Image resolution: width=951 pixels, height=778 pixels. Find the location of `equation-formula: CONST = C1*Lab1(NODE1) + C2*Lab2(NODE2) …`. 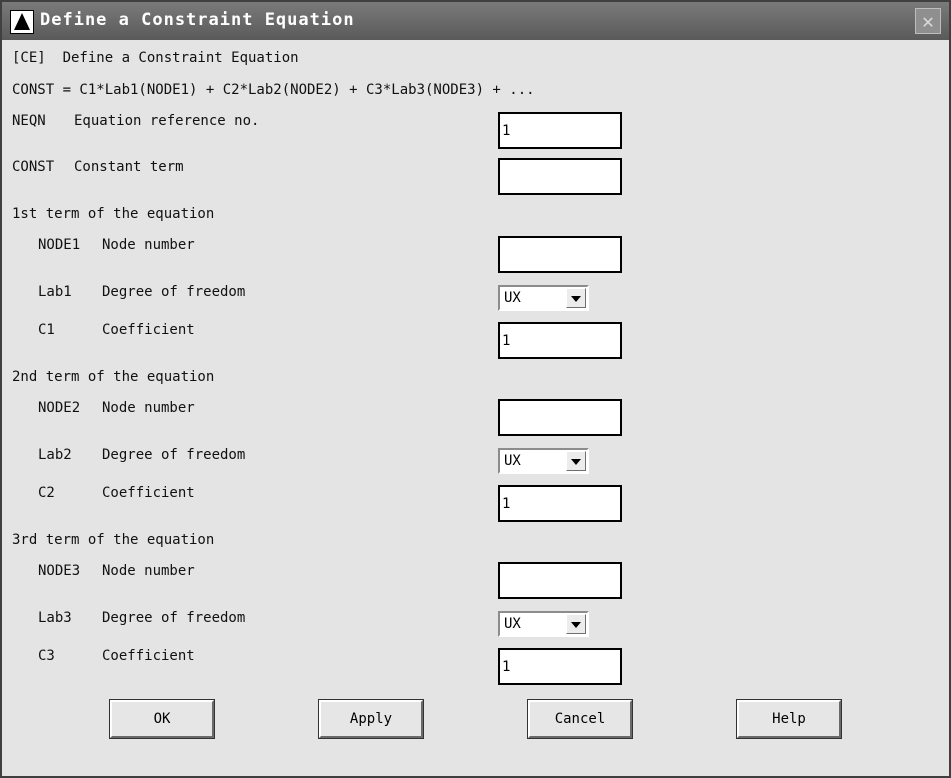

equation-formula: CONST = C1*Lab1(NODE1) + C2*Lab2(NODE2) … is located at coordinates (273, 90).